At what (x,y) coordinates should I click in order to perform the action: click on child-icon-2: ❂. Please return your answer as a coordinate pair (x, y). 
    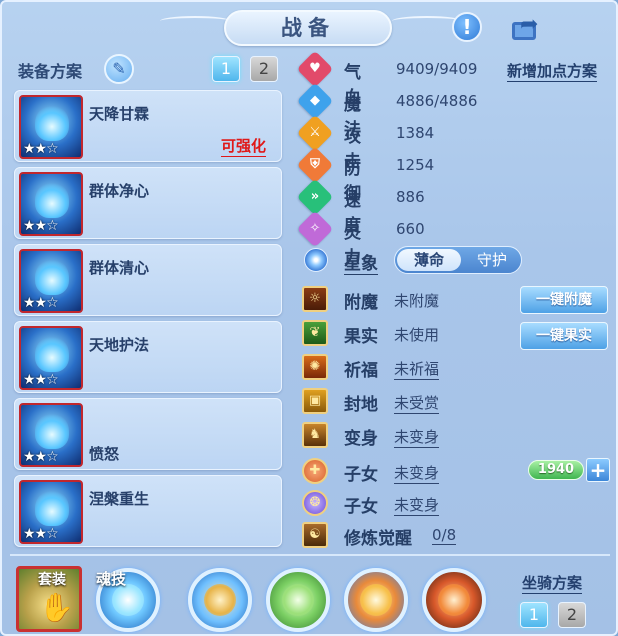
    Looking at the image, I should click on (315, 503).